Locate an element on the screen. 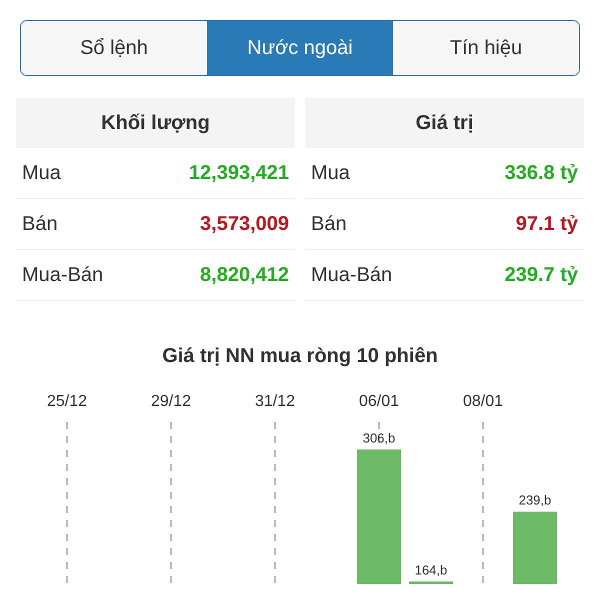 The width and height of the screenshot is (600, 600). value-label: 164,b is located at coordinates (431, 570).